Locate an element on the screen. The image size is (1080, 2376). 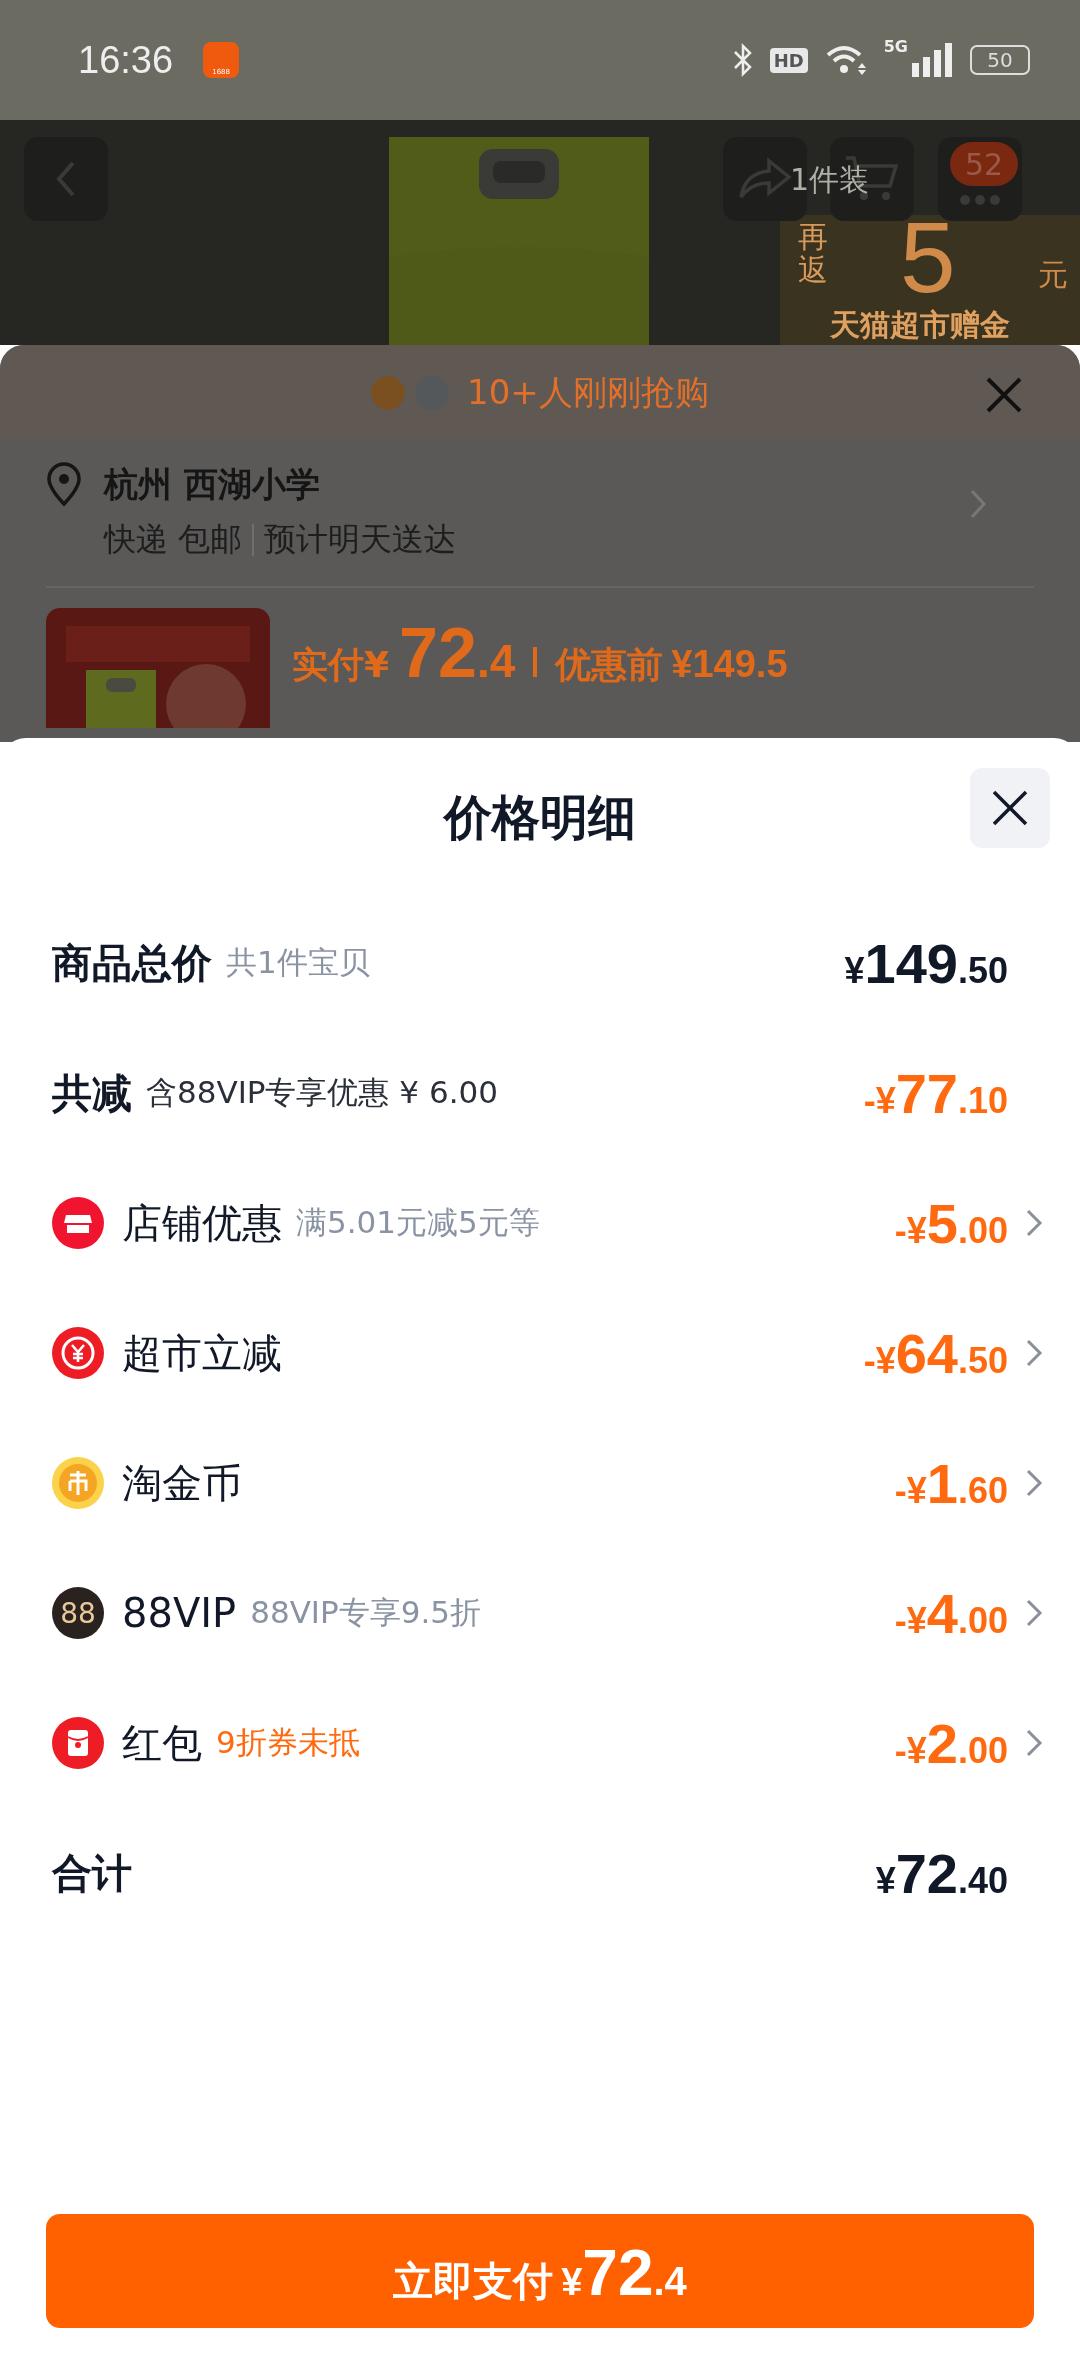
vip-badge-icon: 88 is located at coordinates (78, 1613).